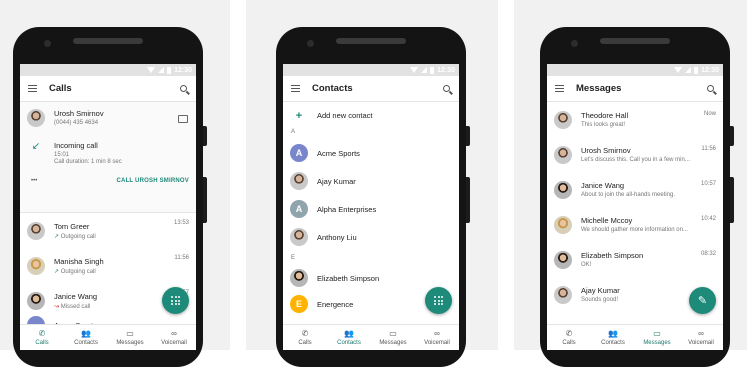  What do you see at coordinates (635, 259) in the screenshot?
I see `list-item: Elizabeth Simpson OK! 08:32` at bounding box center [635, 259].